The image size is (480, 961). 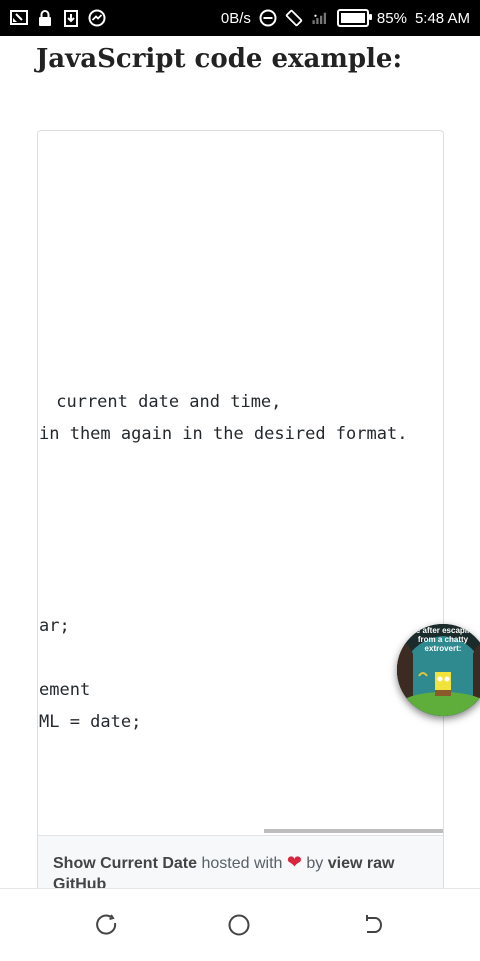 I want to click on battery-percent: 85%, so click(x=391, y=18).